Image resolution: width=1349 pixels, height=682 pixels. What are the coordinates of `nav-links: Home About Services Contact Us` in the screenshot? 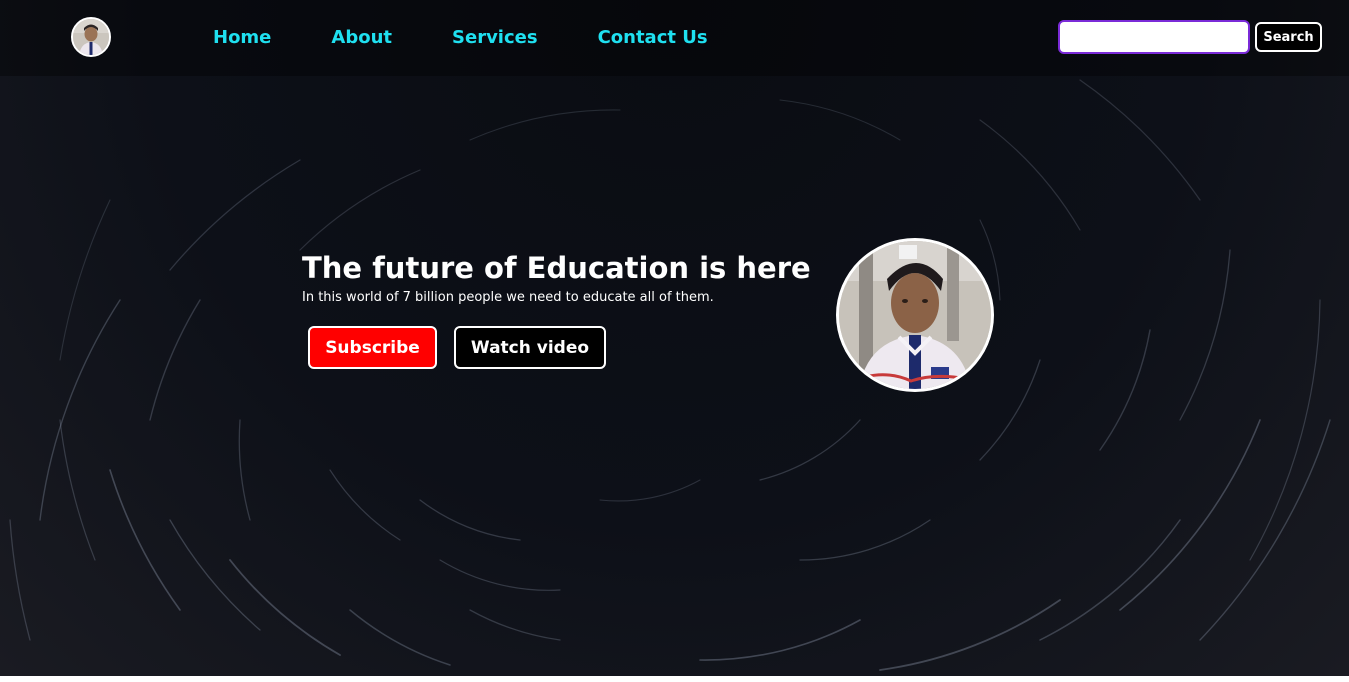 It's located at (460, 38).